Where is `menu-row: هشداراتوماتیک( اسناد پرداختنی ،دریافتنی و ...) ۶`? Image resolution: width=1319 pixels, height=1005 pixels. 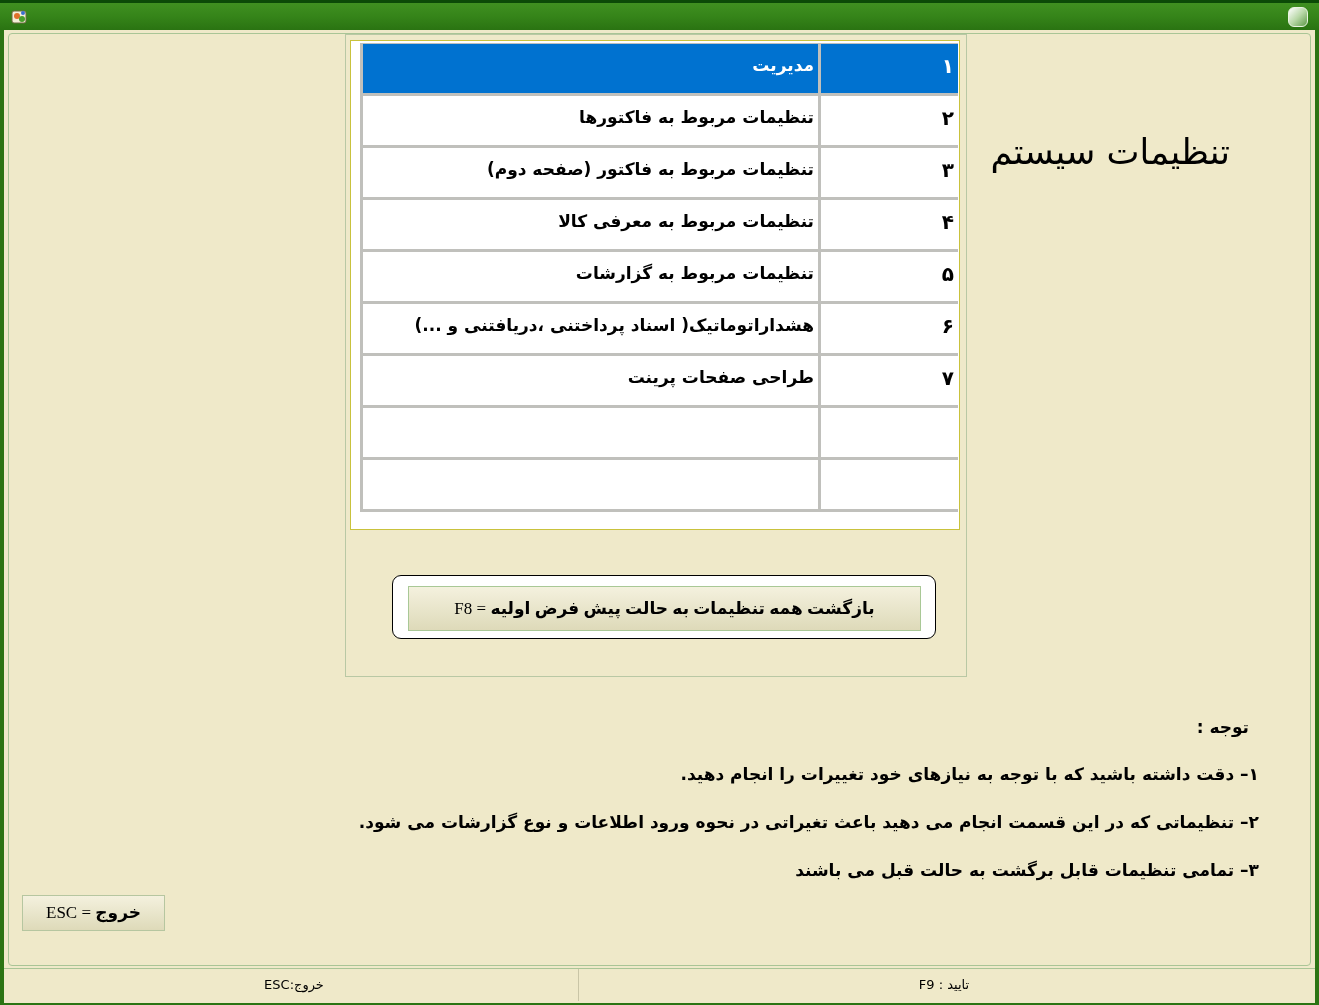 menu-row: هشداراتوماتیک( اسناد پرداختنی ،دریافتنی و ...) ۶ is located at coordinates (660, 330).